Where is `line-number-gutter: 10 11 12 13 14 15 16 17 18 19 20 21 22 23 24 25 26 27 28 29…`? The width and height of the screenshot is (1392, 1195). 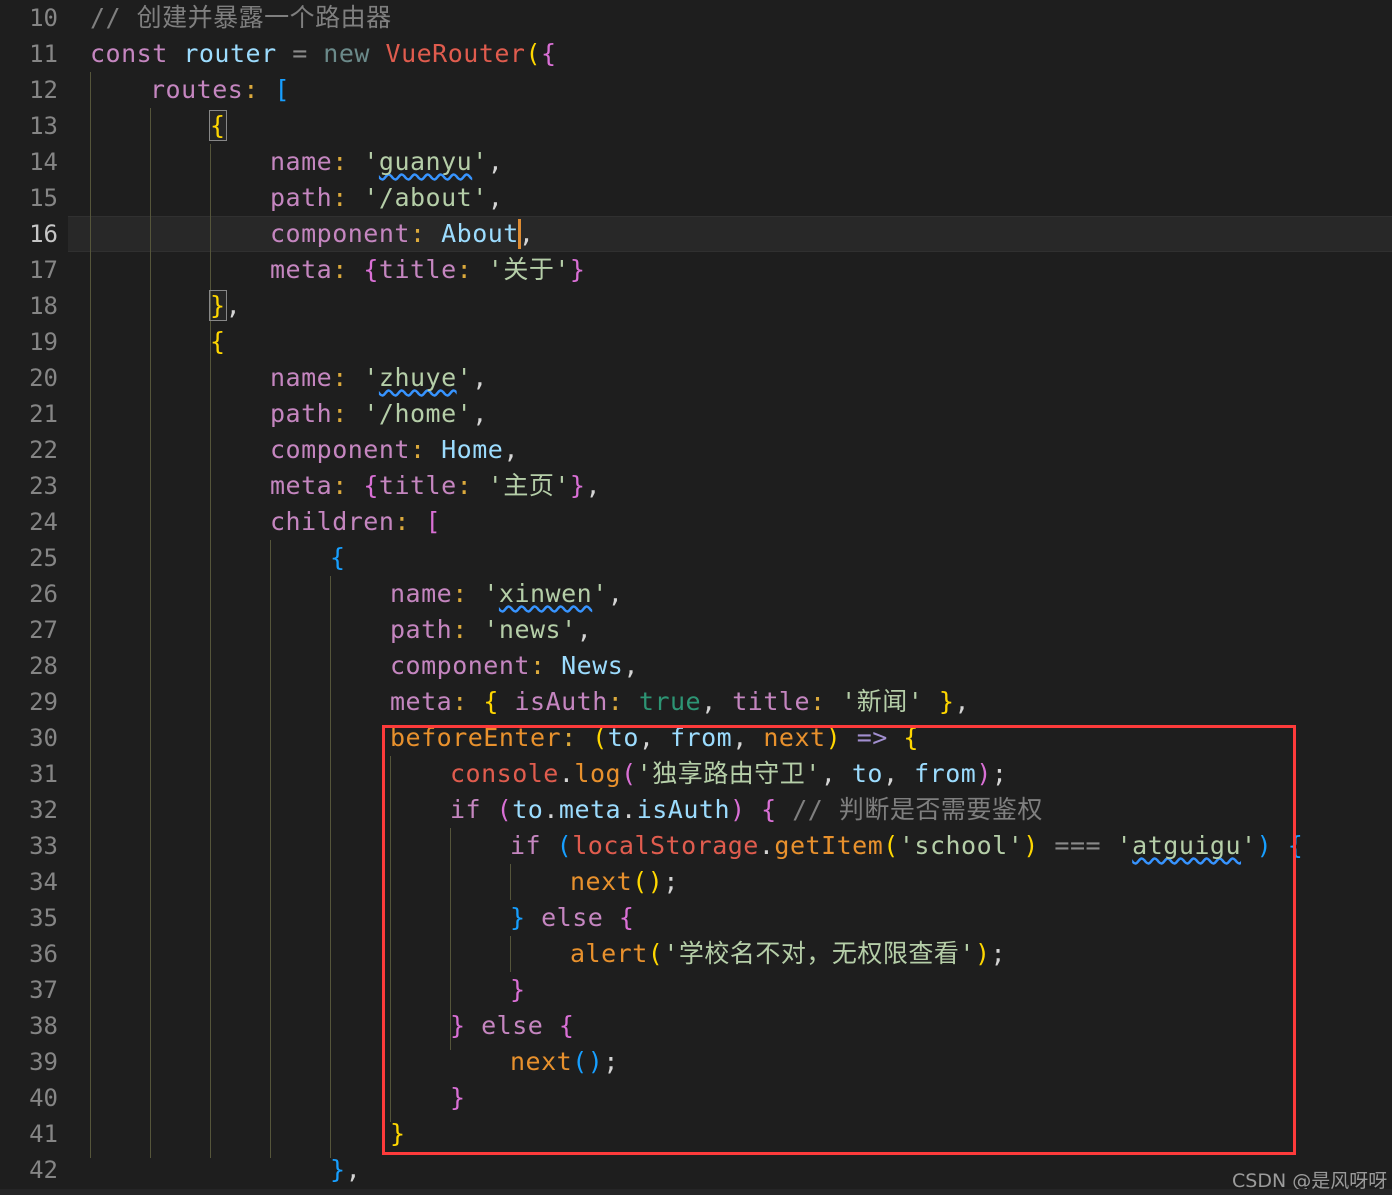
line-number-gutter: 10 11 12 13 14 15 16 17 18 19 20 21 22 23 24 25 26 27 28 29… is located at coordinates (34, 597).